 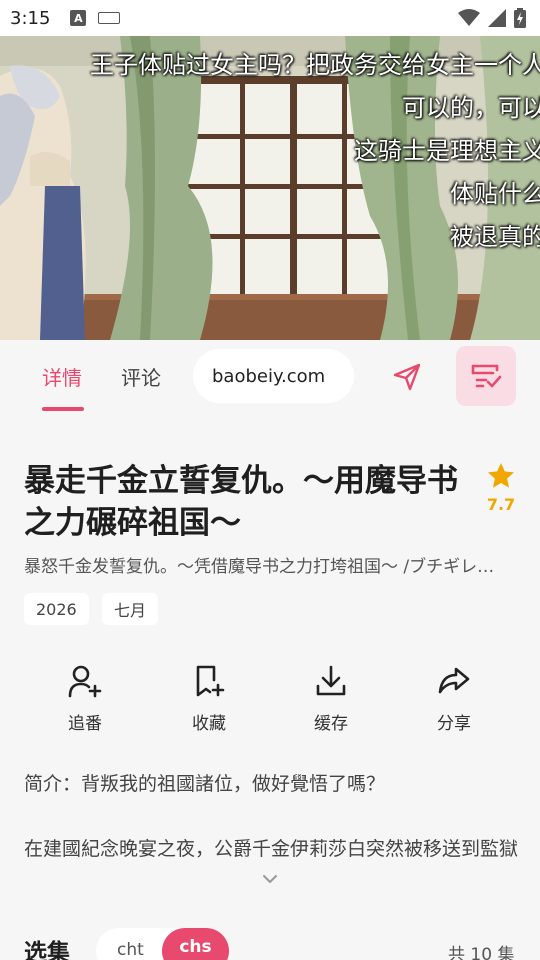 What do you see at coordinates (85, 681) in the screenshot?
I see `follow-icon` at bounding box center [85, 681].